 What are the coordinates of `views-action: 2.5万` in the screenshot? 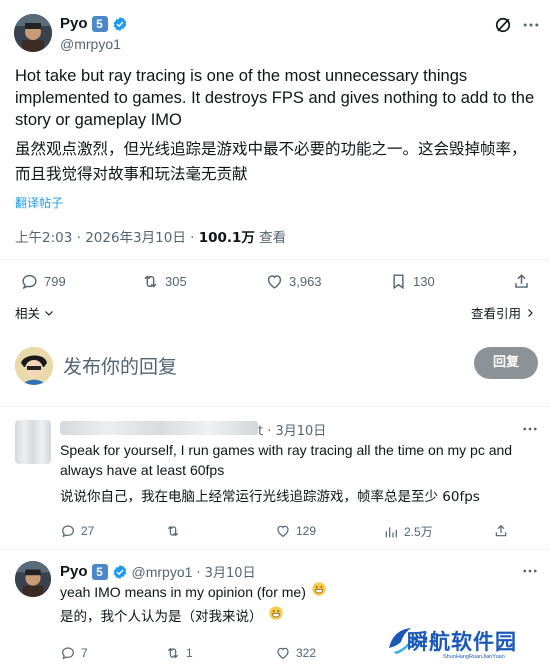 It's located at (408, 531).